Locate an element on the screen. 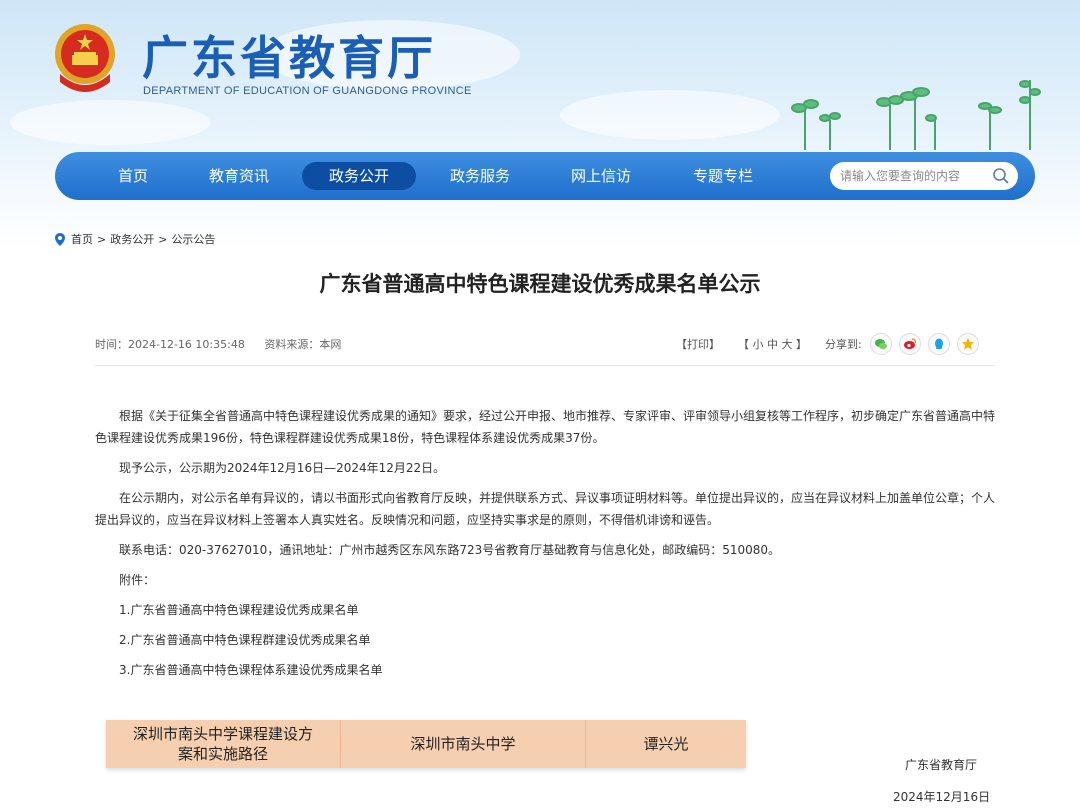 Image resolution: width=1080 pixels, height=811 pixels. share-label: 分享到: is located at coordinates (843, 344).